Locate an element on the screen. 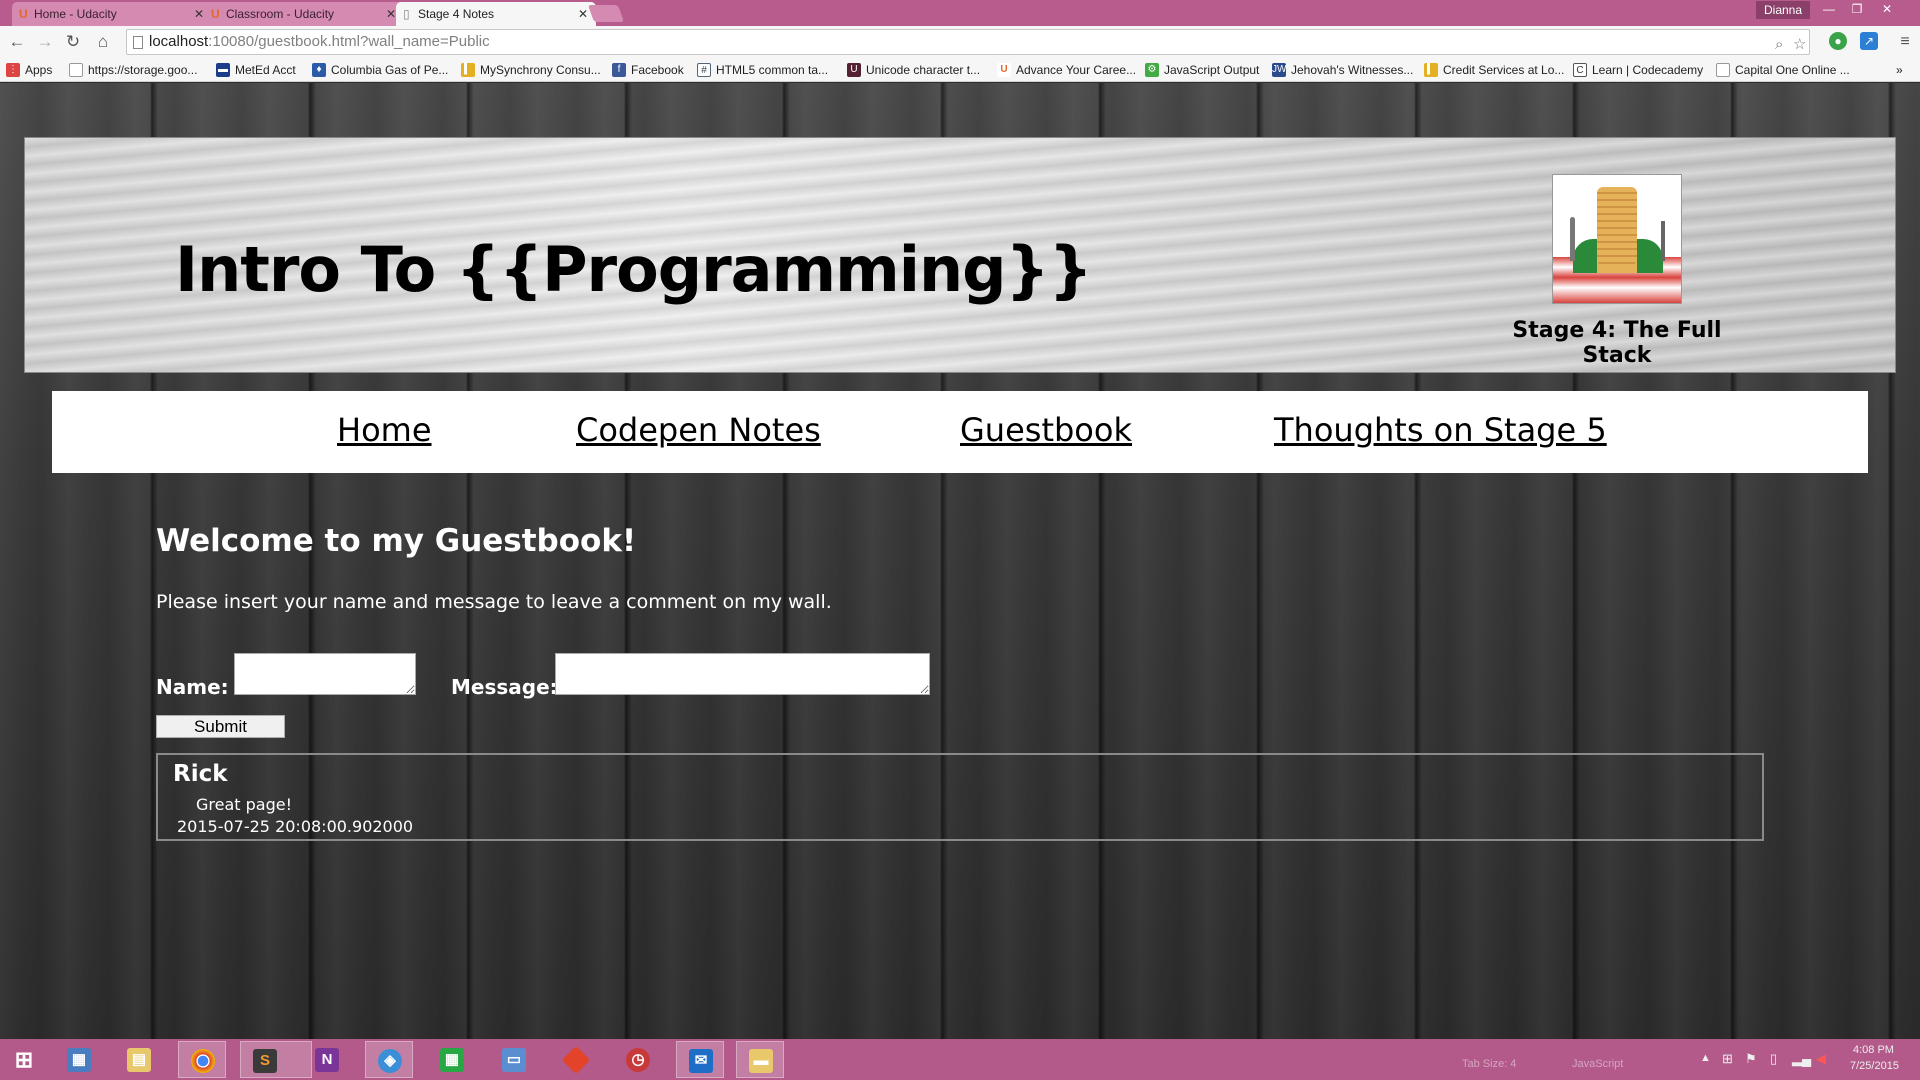 The image size is (1920, 1080). taskbar-explorer: ▦ is located at coordinates (79, 1059).